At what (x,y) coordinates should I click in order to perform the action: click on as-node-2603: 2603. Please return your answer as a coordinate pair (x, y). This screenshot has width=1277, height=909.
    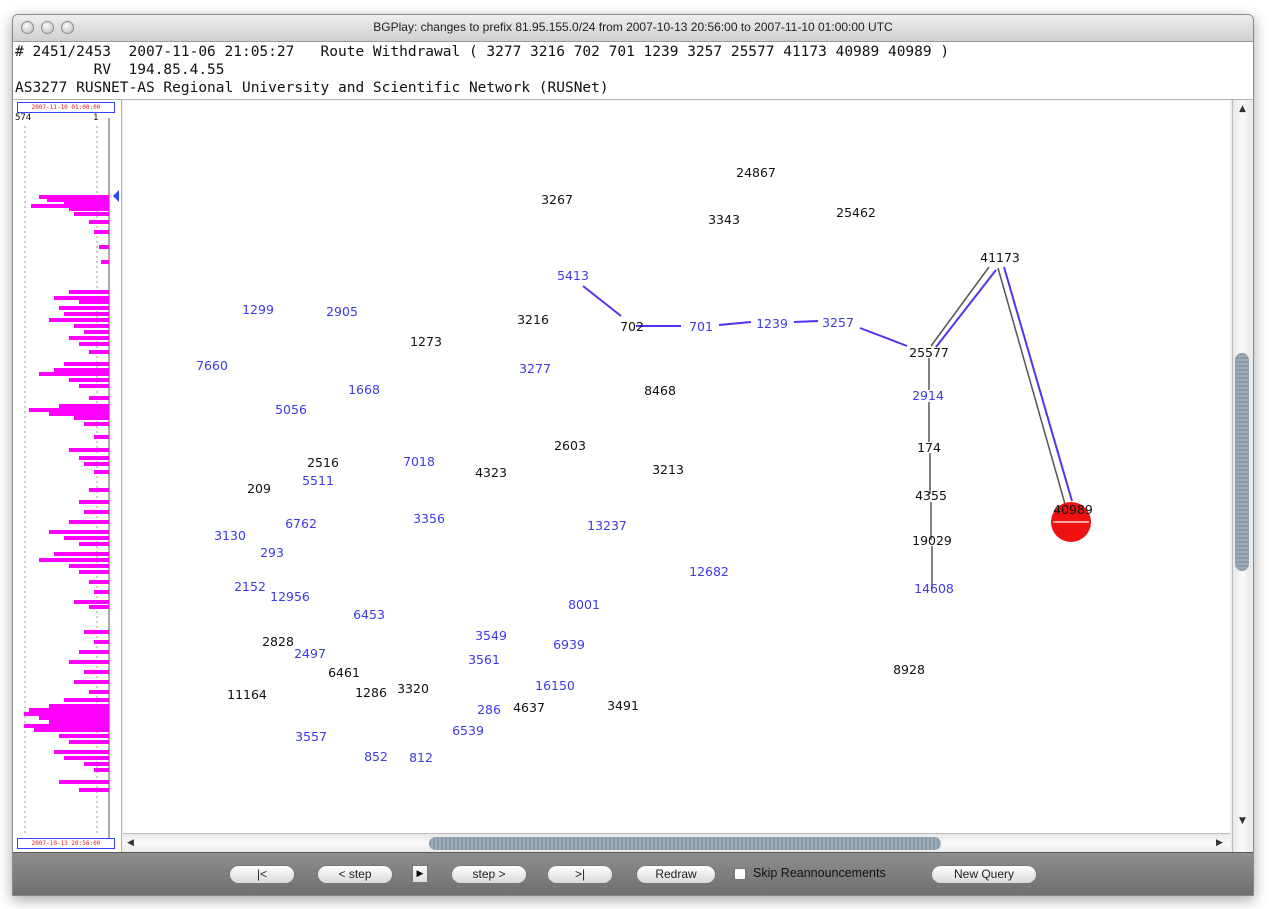
    Looking at the image, I should click on (570, 446).